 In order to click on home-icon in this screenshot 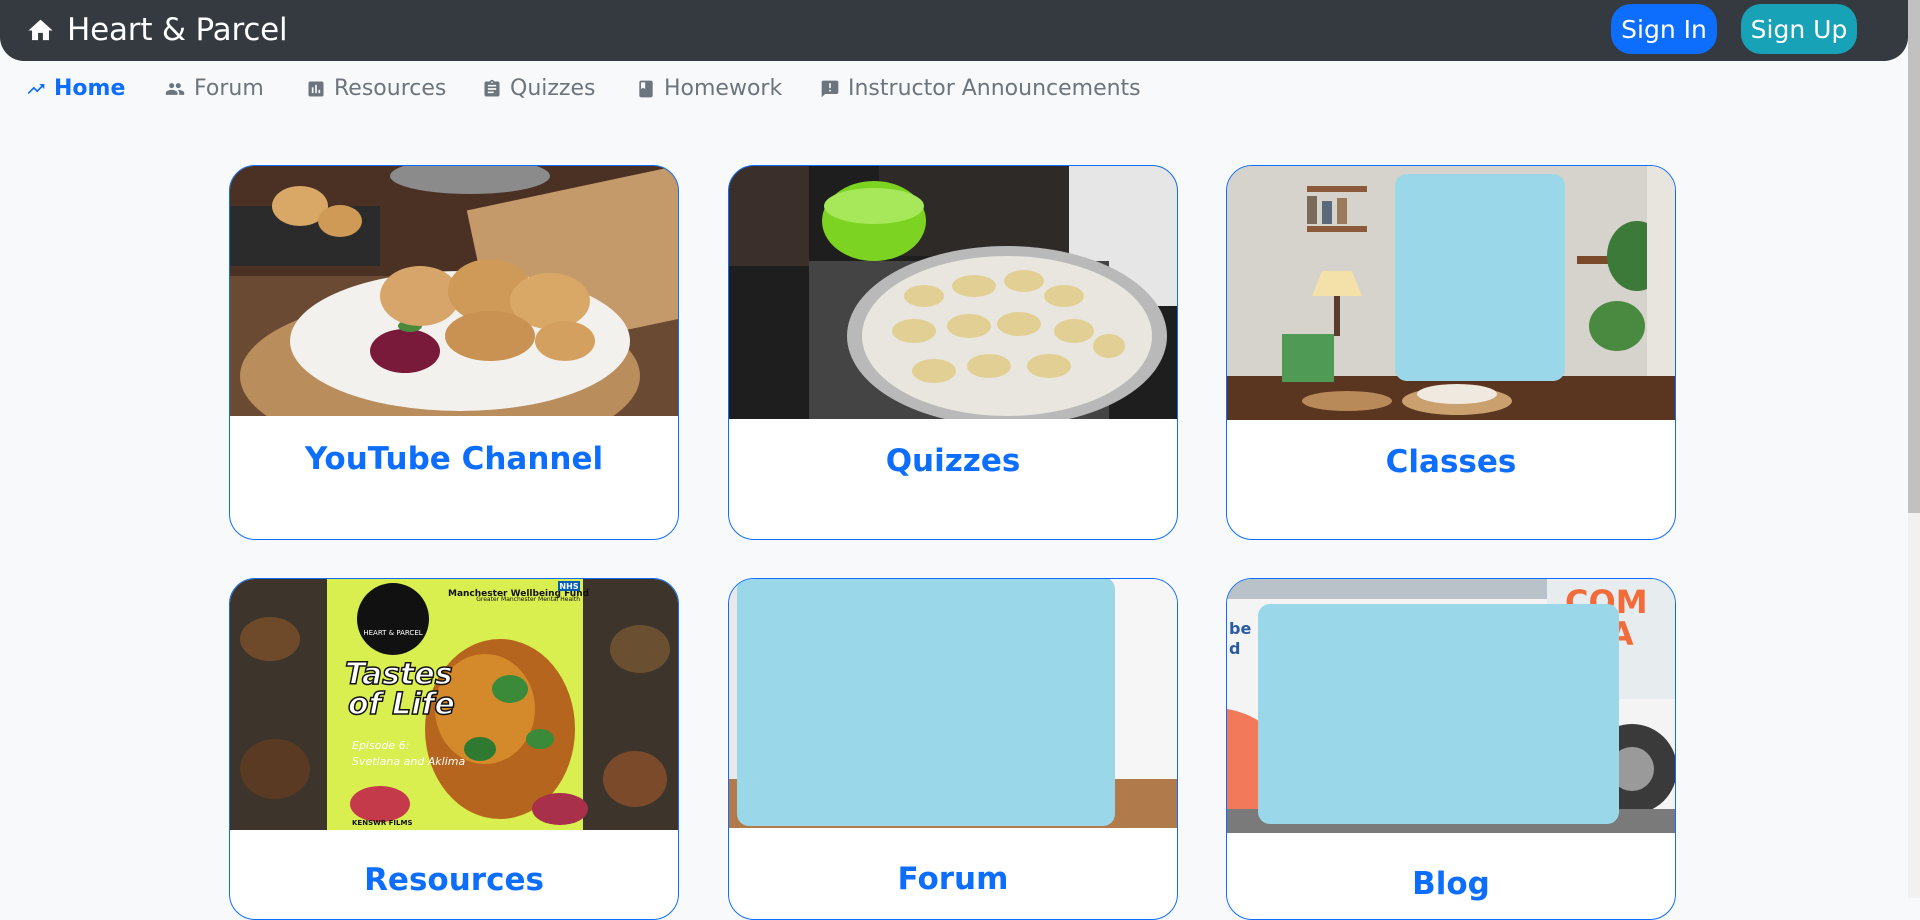, I will do `click(40, 29)`.